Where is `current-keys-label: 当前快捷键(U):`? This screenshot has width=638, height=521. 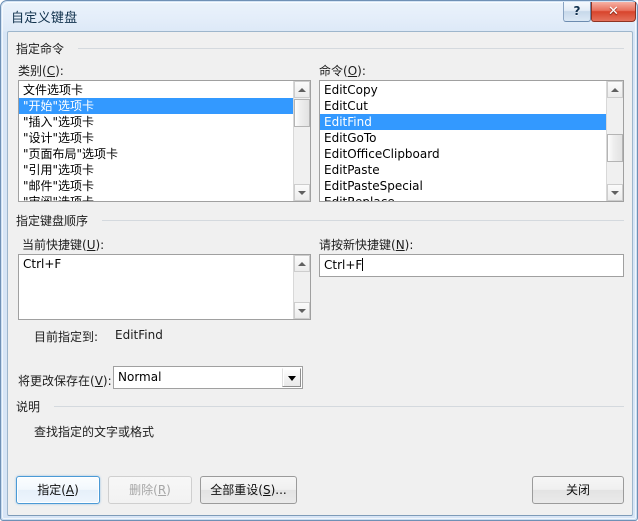 current-keys-label: 当前快捷键(U): is located at coordinates (63, 245).